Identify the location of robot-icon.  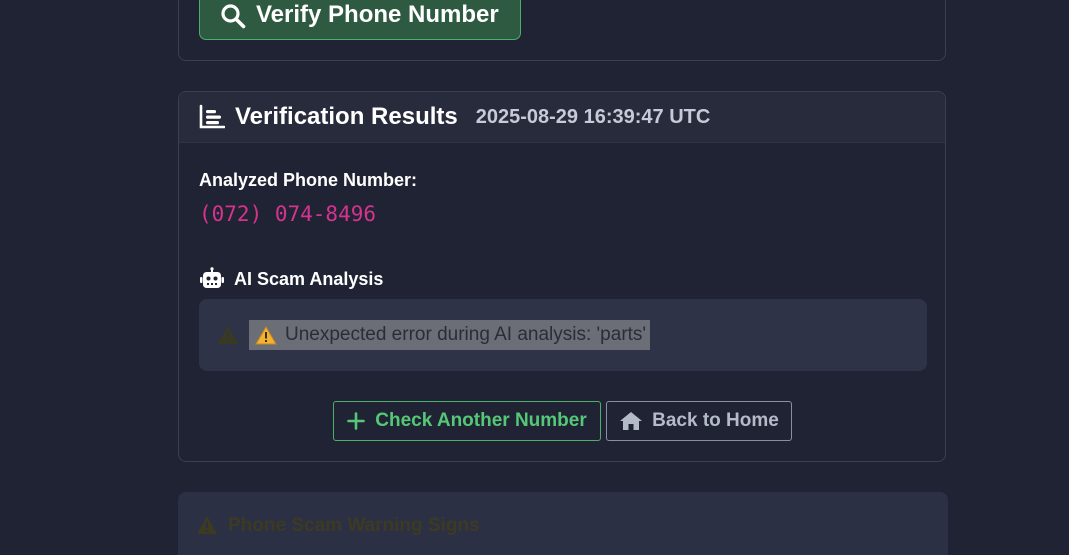
(212, 277).